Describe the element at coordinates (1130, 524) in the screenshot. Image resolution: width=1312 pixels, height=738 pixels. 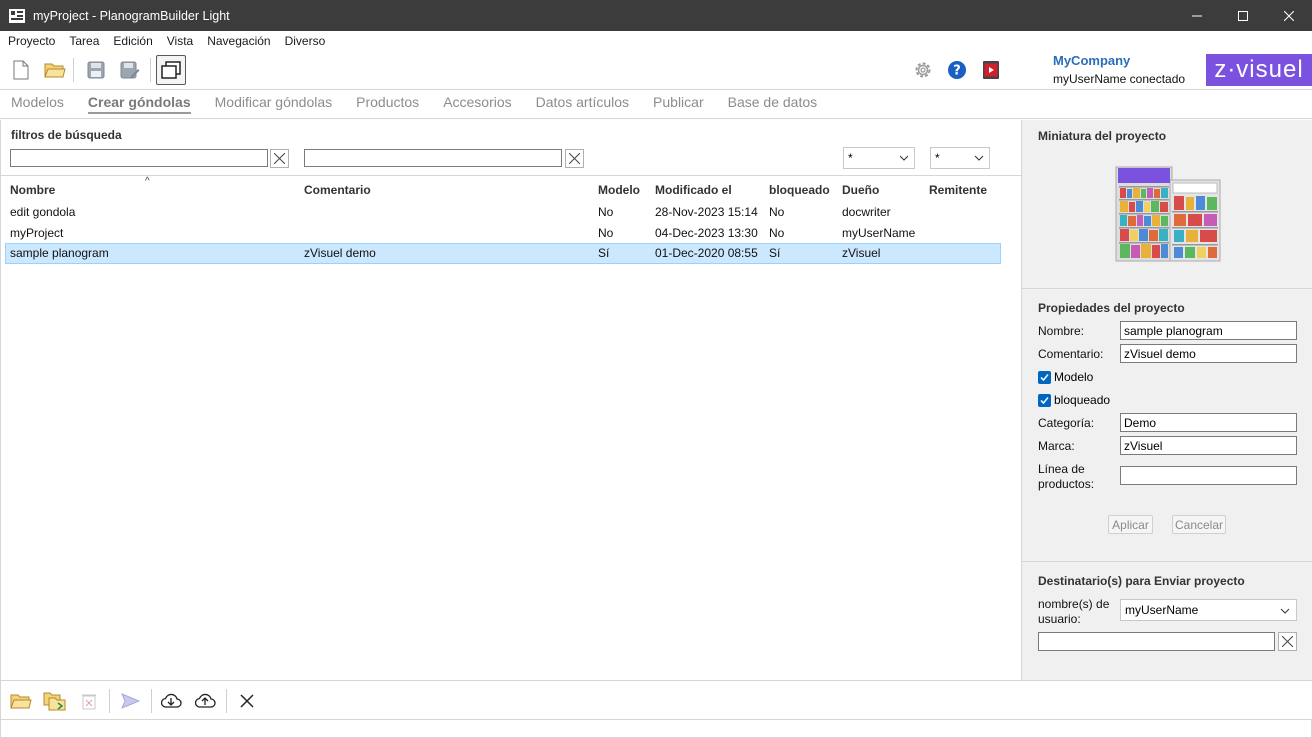
I see `apply-button: Aplicar` at that location.